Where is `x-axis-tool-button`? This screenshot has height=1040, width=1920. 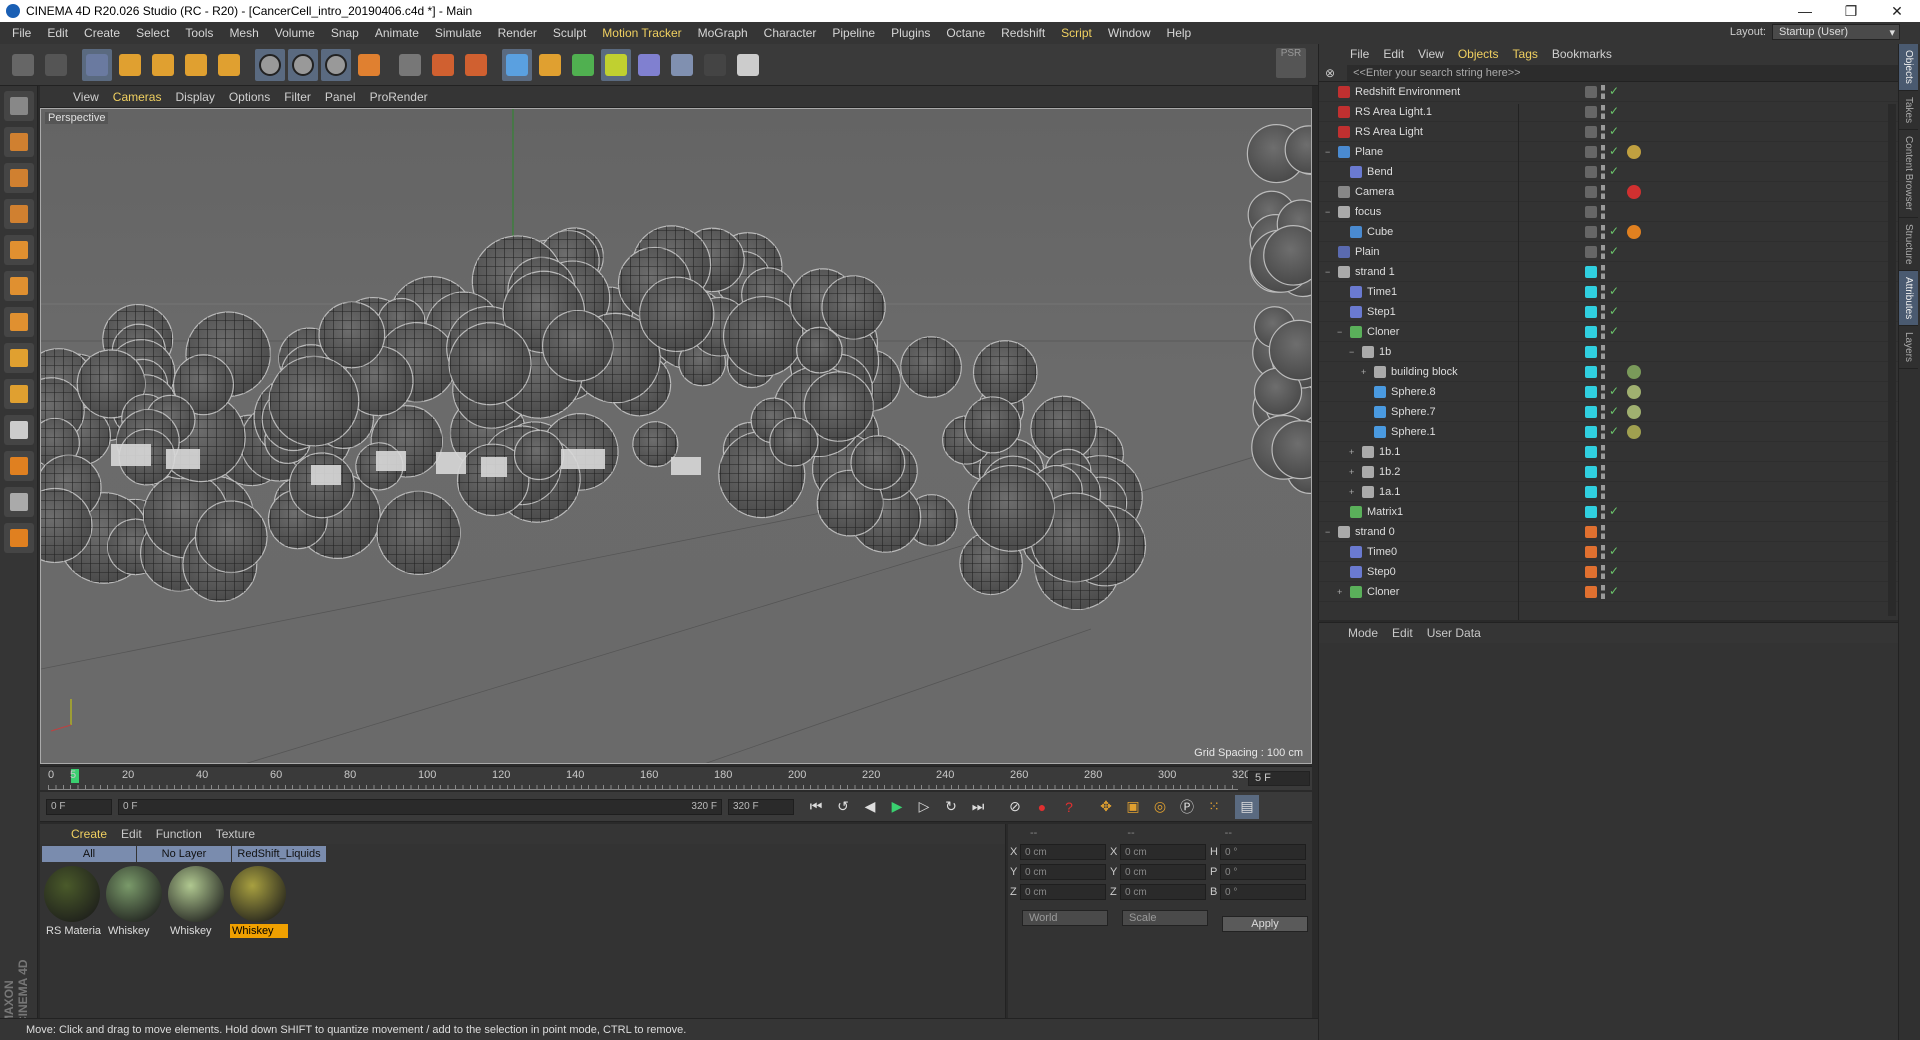
x-axis-tool-button is located at coordinates (270, 64).